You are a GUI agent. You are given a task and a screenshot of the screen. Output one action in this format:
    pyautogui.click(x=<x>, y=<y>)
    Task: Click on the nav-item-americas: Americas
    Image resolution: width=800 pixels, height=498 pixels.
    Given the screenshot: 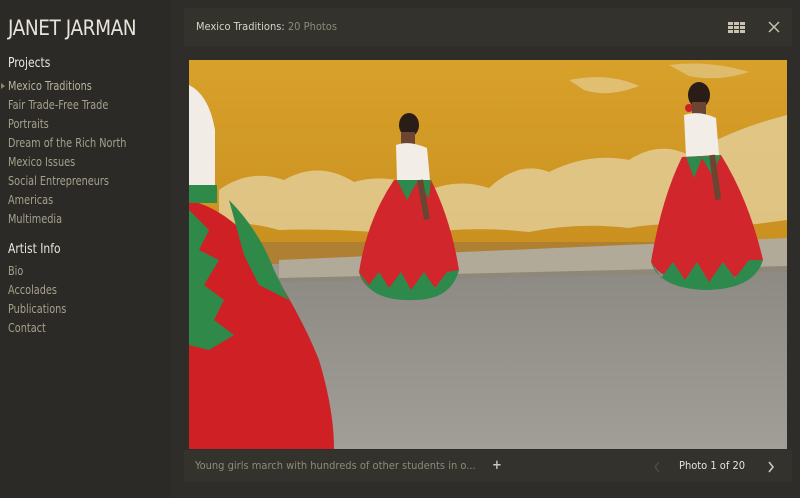 What is the action you would take?
    pyautogui.click(x=70, y=200)
    